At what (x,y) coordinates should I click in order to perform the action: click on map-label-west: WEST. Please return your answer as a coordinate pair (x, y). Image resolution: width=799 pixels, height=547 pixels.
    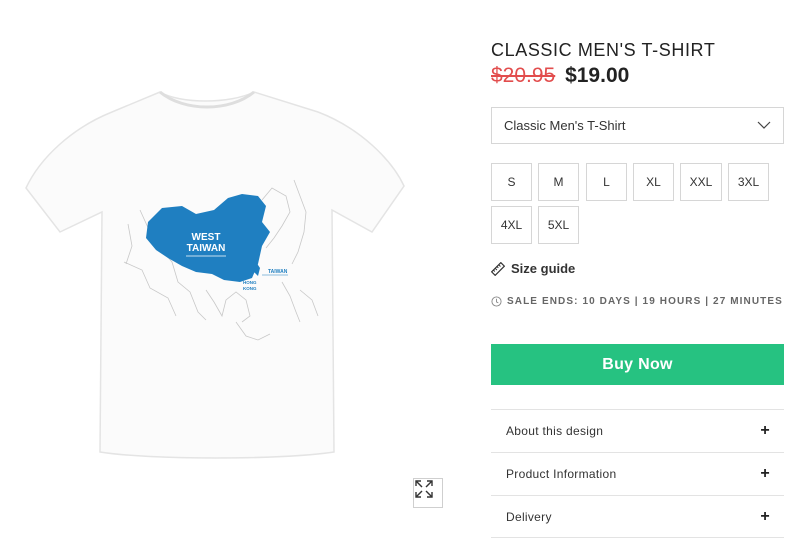
    Looking at the image, I should click on (206, 237).